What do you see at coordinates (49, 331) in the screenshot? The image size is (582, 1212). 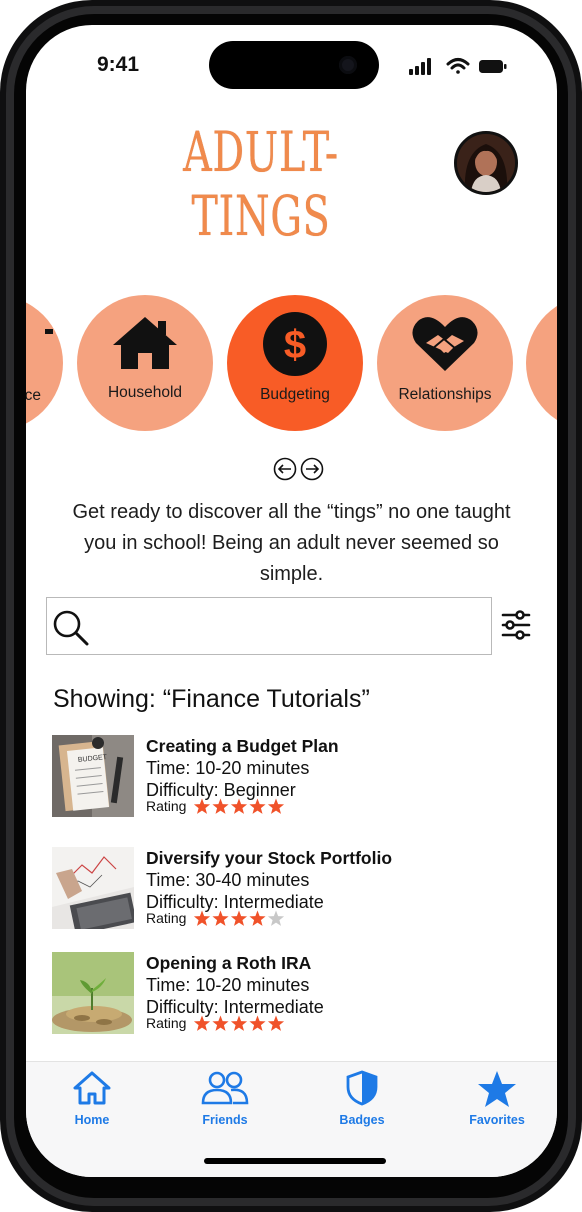 I see `finance-icon` at bounding box center [49, 331].